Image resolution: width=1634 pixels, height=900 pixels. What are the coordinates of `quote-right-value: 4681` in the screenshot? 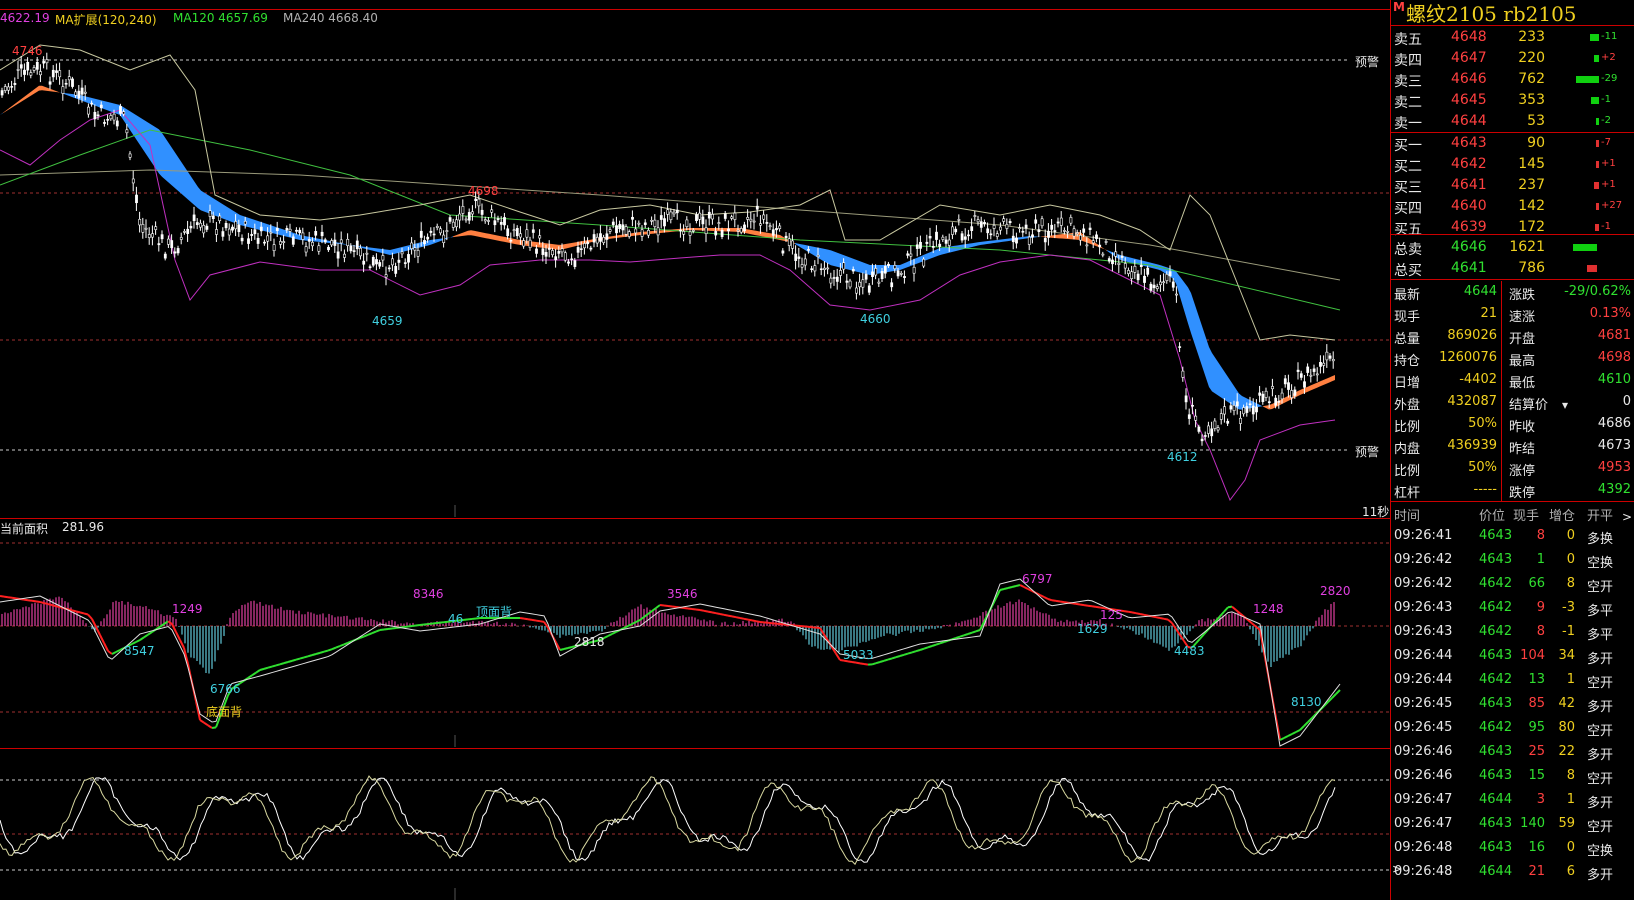 It's located at (1614, 335).